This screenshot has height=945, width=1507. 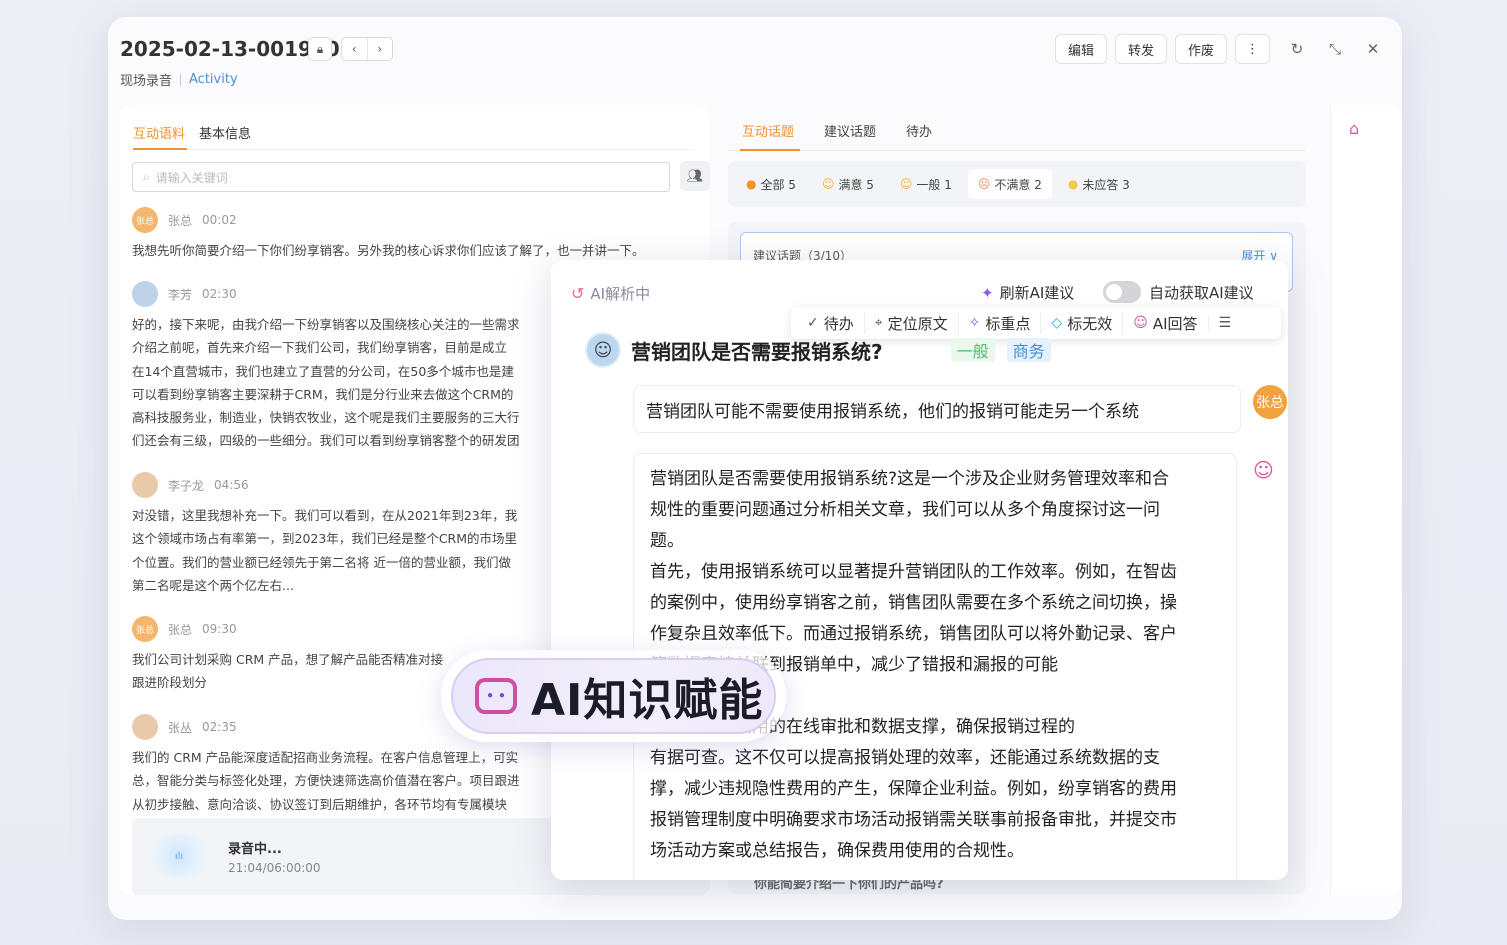 I want to click on tab-divider, so click(x=413, y=149).